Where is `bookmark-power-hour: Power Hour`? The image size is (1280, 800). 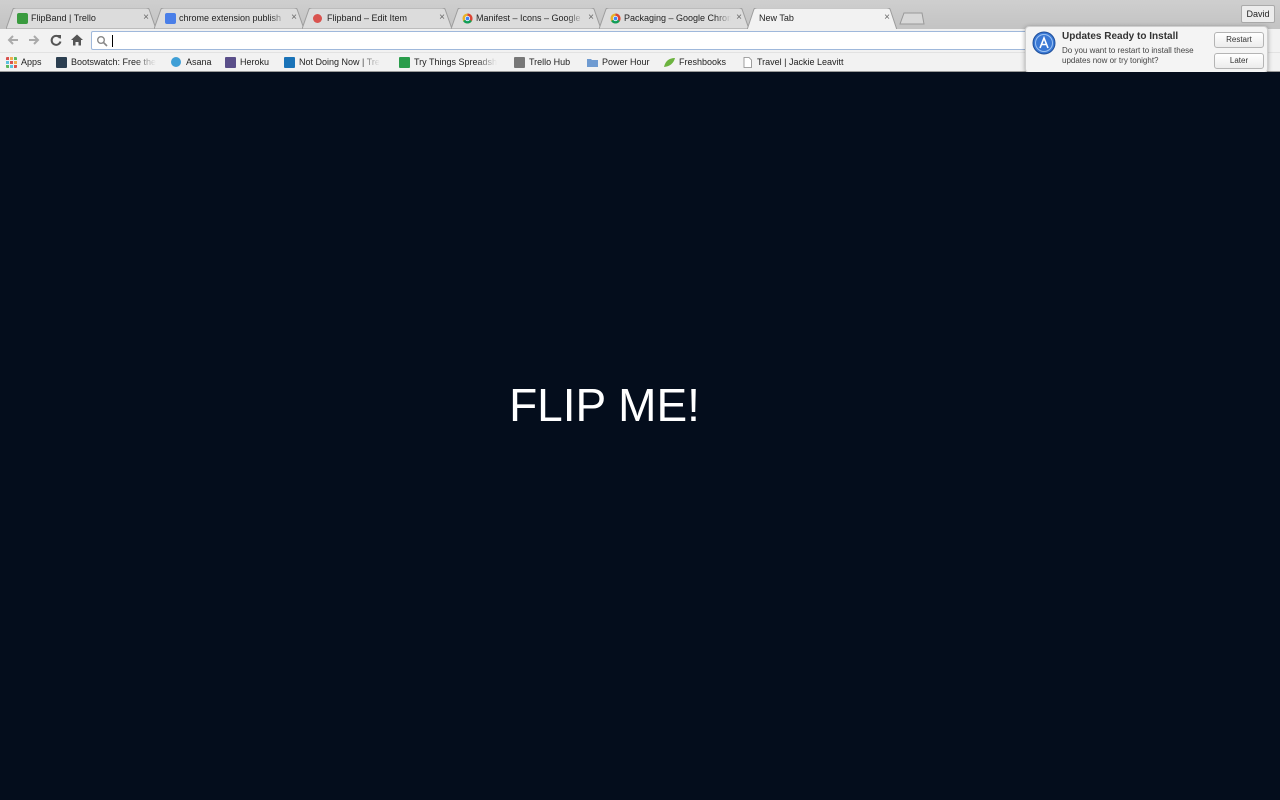
bookmark-power-hour: Power Hour is located at coordinates (622, 62).